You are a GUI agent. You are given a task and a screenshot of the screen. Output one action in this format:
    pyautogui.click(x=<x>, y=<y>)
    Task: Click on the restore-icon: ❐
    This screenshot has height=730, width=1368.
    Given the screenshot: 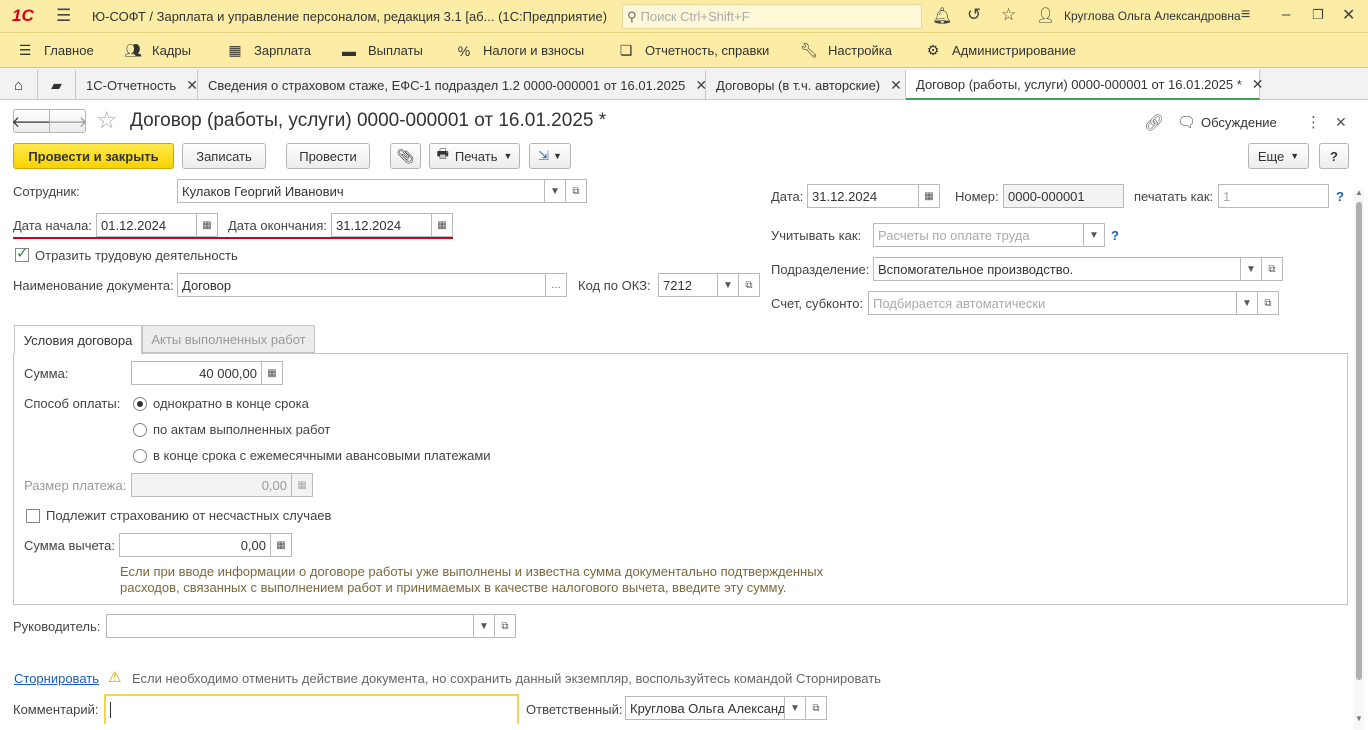 What is the action you would take?
    pyautogui.click(x=1318, y=15)
    